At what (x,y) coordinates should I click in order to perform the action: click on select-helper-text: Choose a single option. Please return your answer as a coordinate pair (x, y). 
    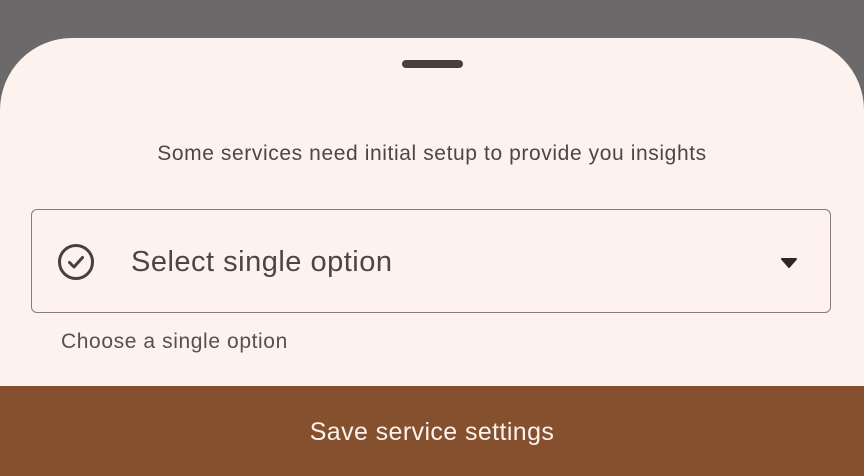
    Looking at the image, I should click on (174, 341).